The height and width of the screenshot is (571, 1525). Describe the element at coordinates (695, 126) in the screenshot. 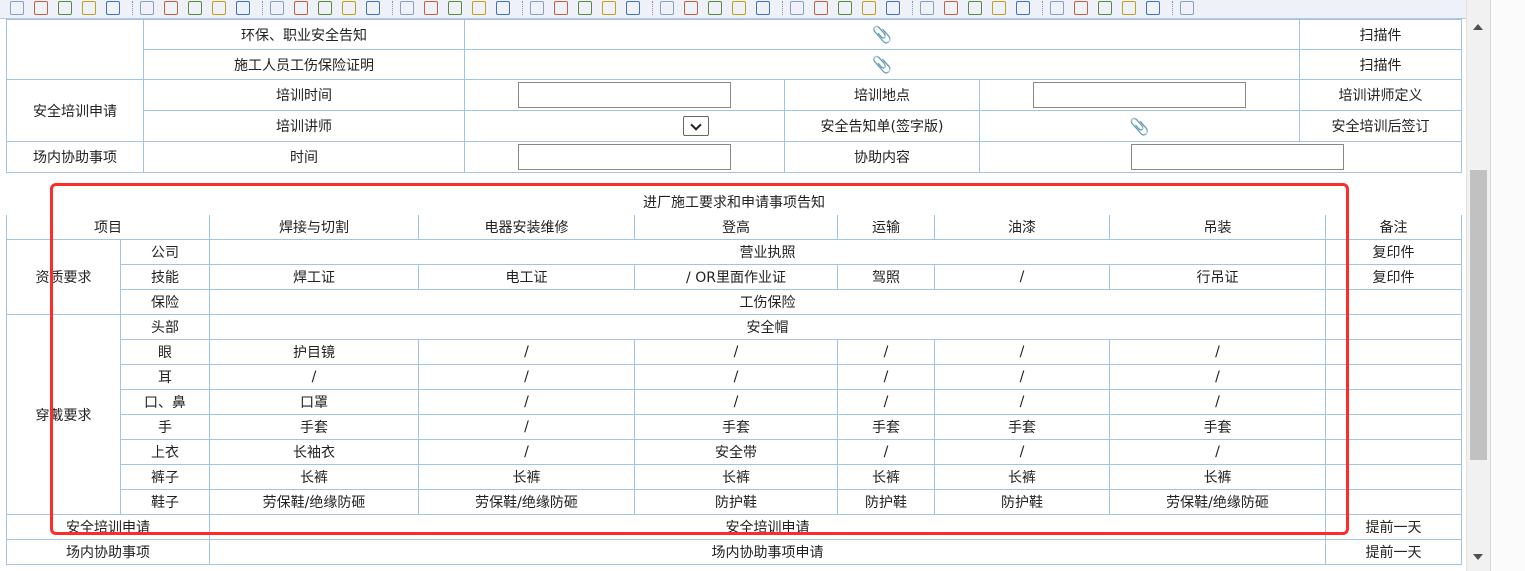

I see `trainer-select` at that location.